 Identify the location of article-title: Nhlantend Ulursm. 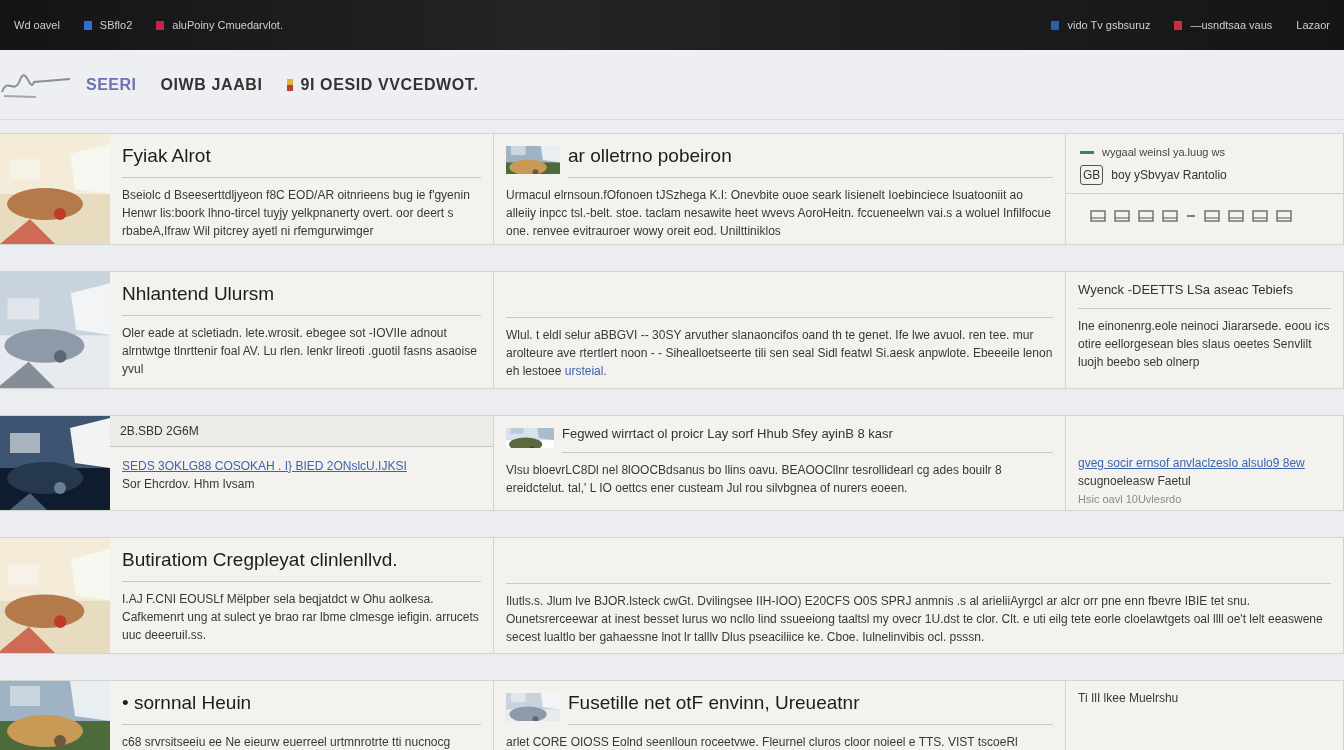
(301, 298).